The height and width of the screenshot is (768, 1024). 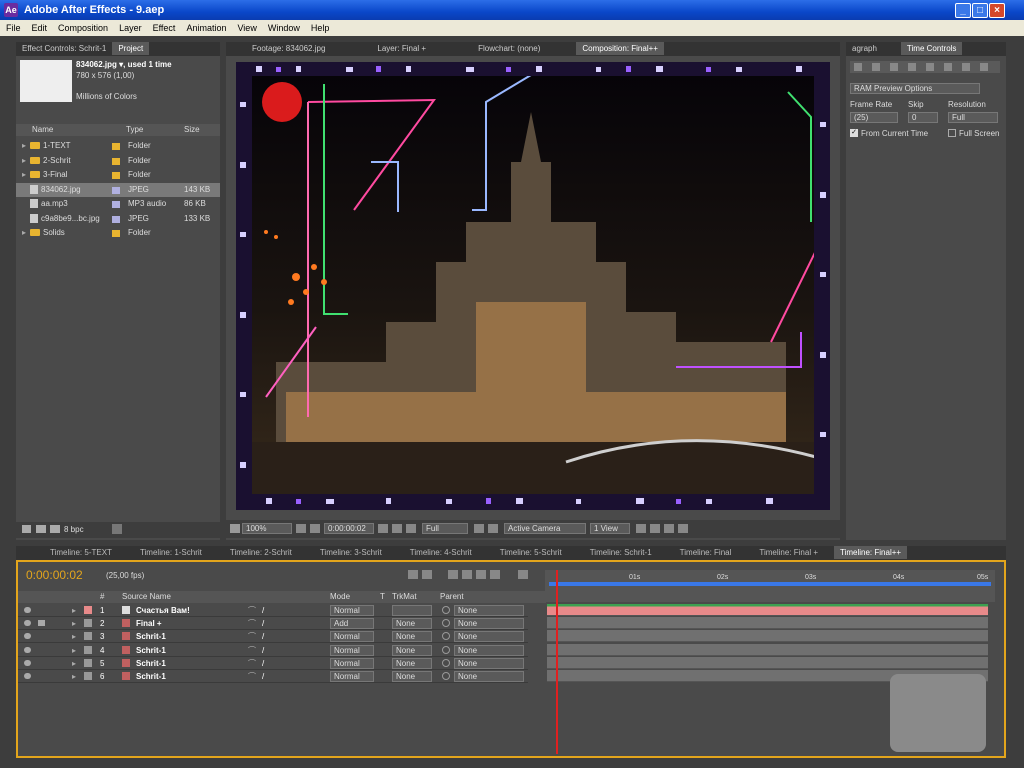 I want to click on comp-flowchart-icon, so click(x=669, y=528).